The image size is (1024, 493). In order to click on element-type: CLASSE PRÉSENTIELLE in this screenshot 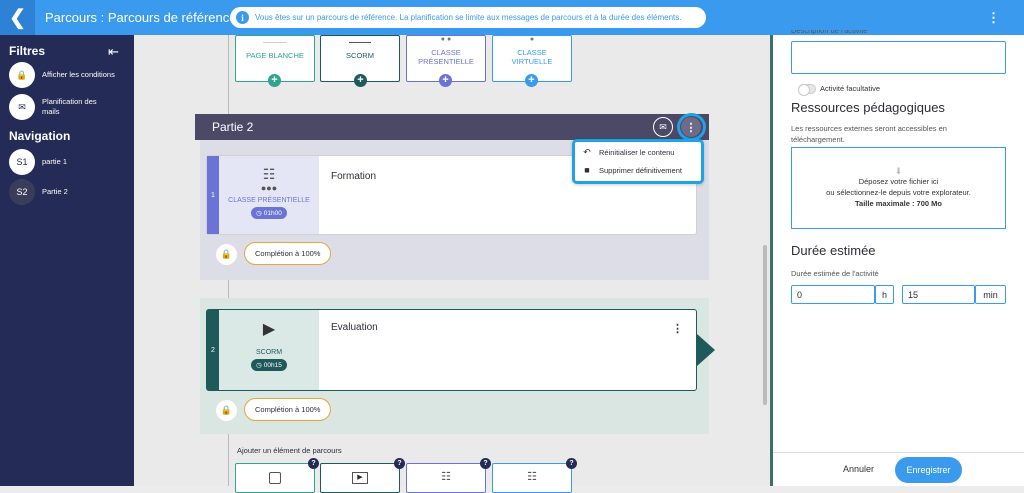, I will do `click(269, 200)`.